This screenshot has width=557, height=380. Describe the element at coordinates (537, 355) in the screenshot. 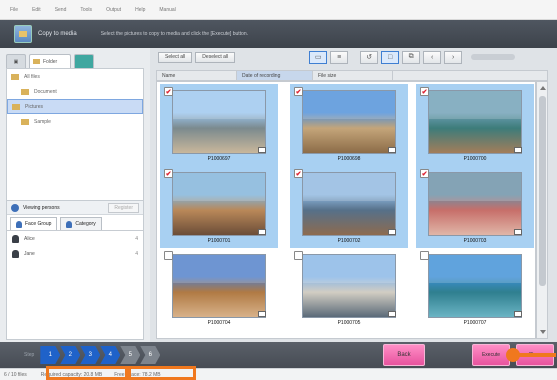

I see `callout-line` at that location.